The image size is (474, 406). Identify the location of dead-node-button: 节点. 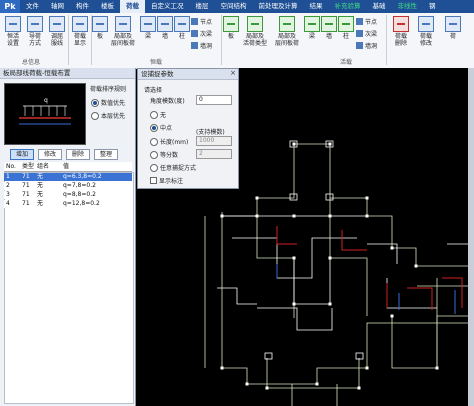
(201, 21).